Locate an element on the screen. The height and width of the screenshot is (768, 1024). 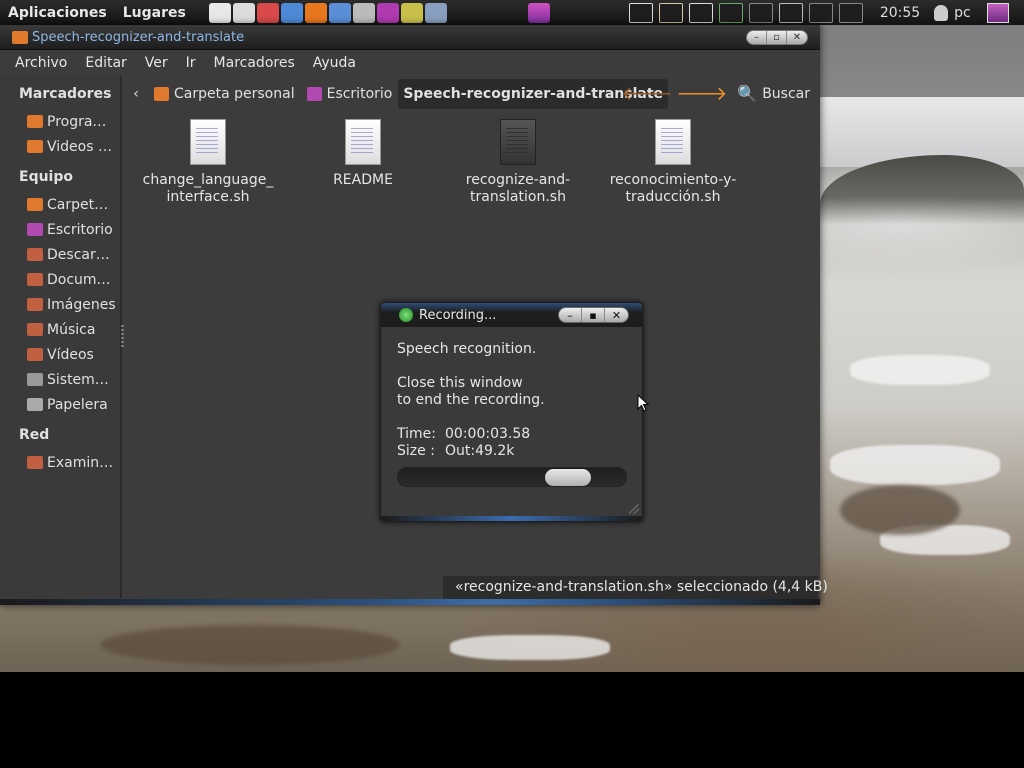
file-item: recognize-and-translation.sh is located at coordinates (518, 162).